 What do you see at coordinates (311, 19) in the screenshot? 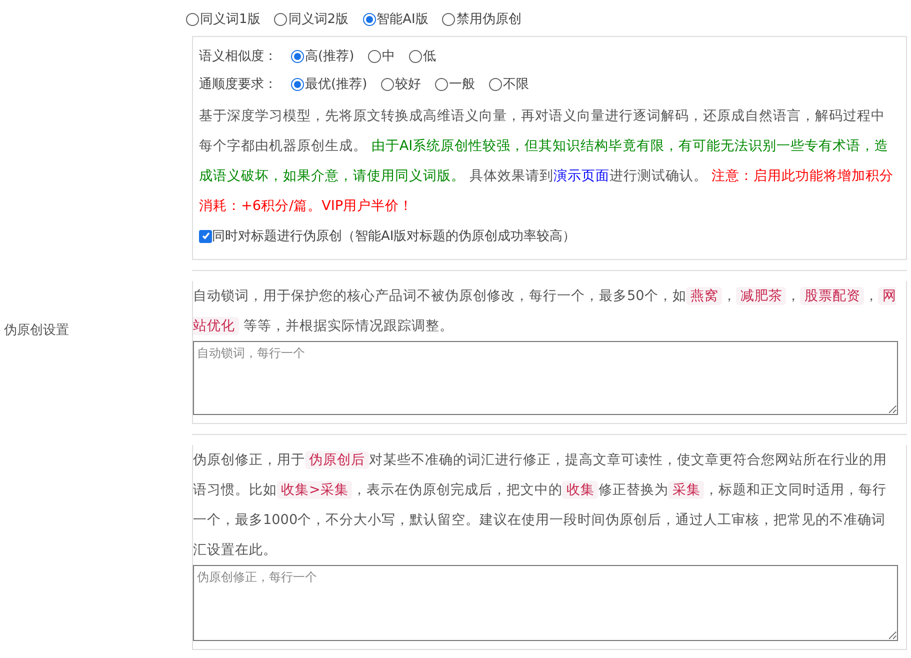
I see `mode-radio: 同义词2版` at bounding box center [311, 19].